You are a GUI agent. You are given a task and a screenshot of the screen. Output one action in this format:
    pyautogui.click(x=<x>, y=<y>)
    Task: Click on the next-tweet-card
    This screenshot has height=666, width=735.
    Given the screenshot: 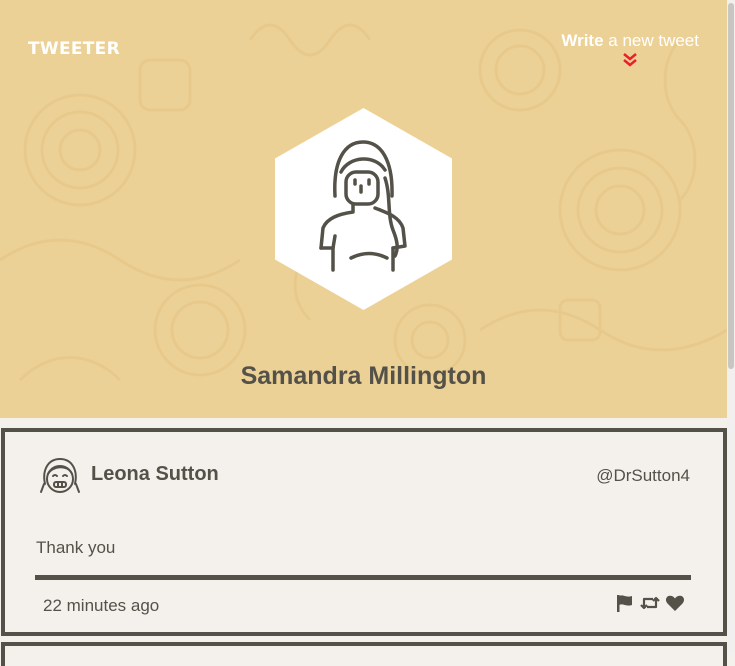 What is the action you would take?
    pyautogui.click(x=364, y=654)
    